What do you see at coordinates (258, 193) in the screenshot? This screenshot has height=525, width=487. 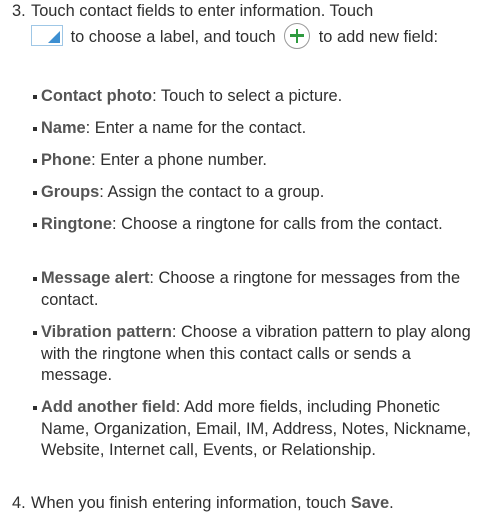 I see `list-item: Groups: Assign the contact to a group.` at bounding box center [258, 193].